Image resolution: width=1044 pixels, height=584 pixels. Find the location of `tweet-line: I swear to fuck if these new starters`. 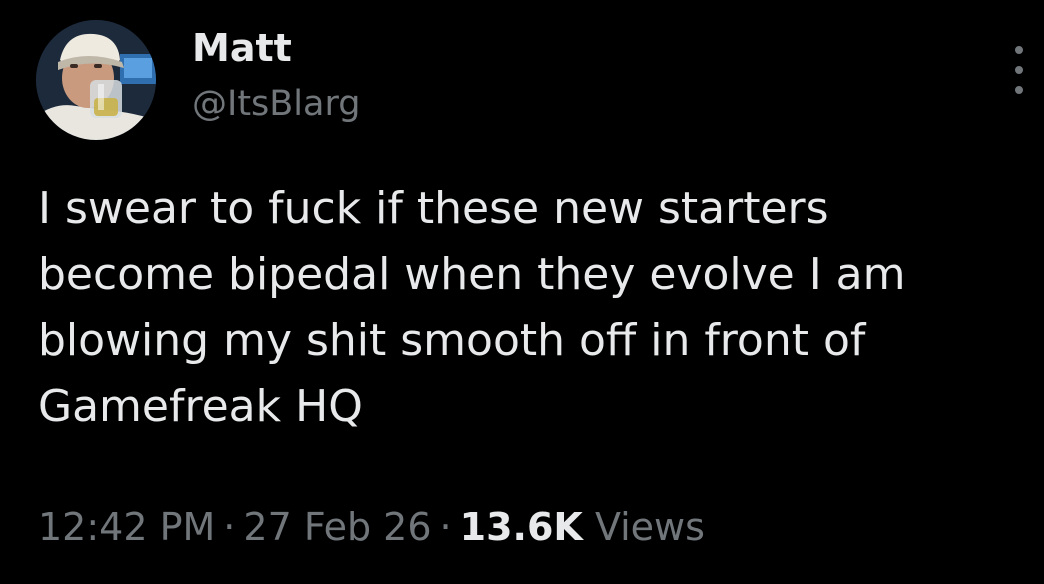

tweet-line: I swear to fuck if these new starters is located at coordinates (433, 208).